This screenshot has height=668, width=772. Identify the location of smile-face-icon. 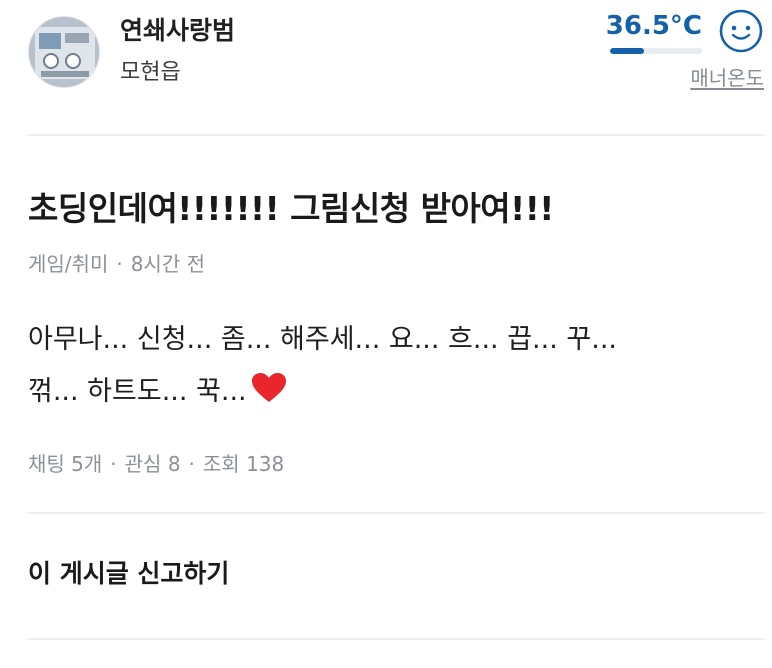
(741, 31).